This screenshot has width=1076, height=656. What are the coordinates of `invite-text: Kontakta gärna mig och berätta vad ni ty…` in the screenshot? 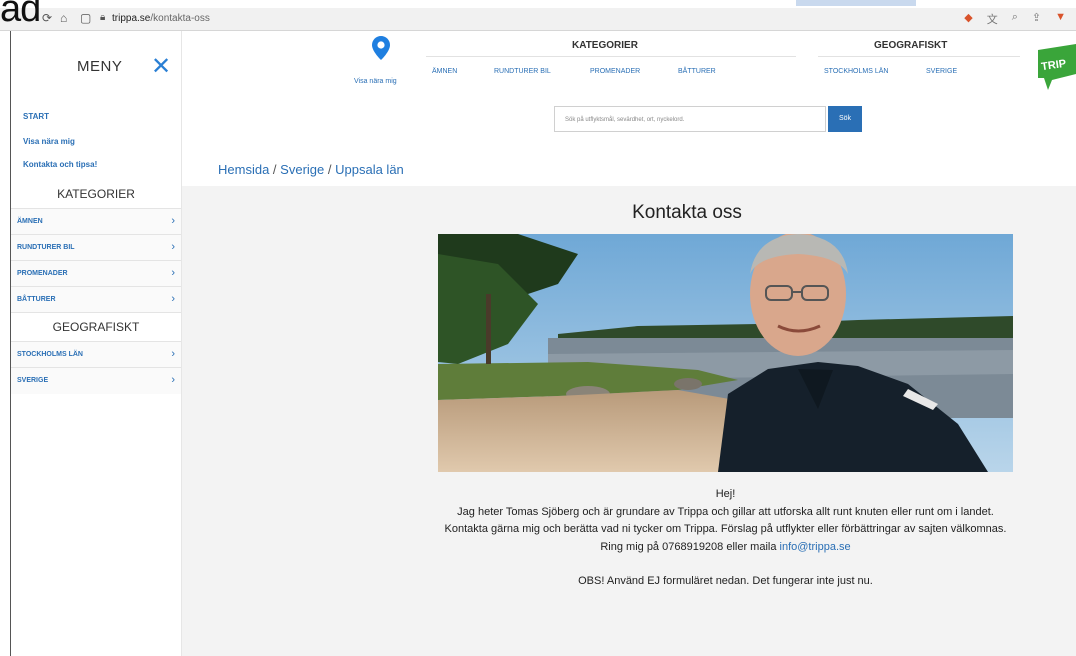 It's located at (725, 529).